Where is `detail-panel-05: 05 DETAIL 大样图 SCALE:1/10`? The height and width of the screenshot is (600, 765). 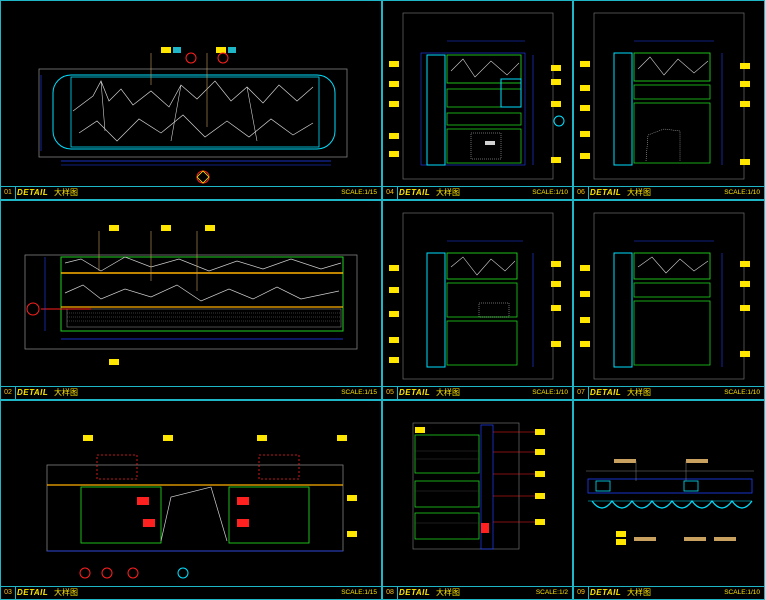 detail-panel-05: 05 DETAIL 大样图 SCALE:1/10 is located at coordinates (477, 300).